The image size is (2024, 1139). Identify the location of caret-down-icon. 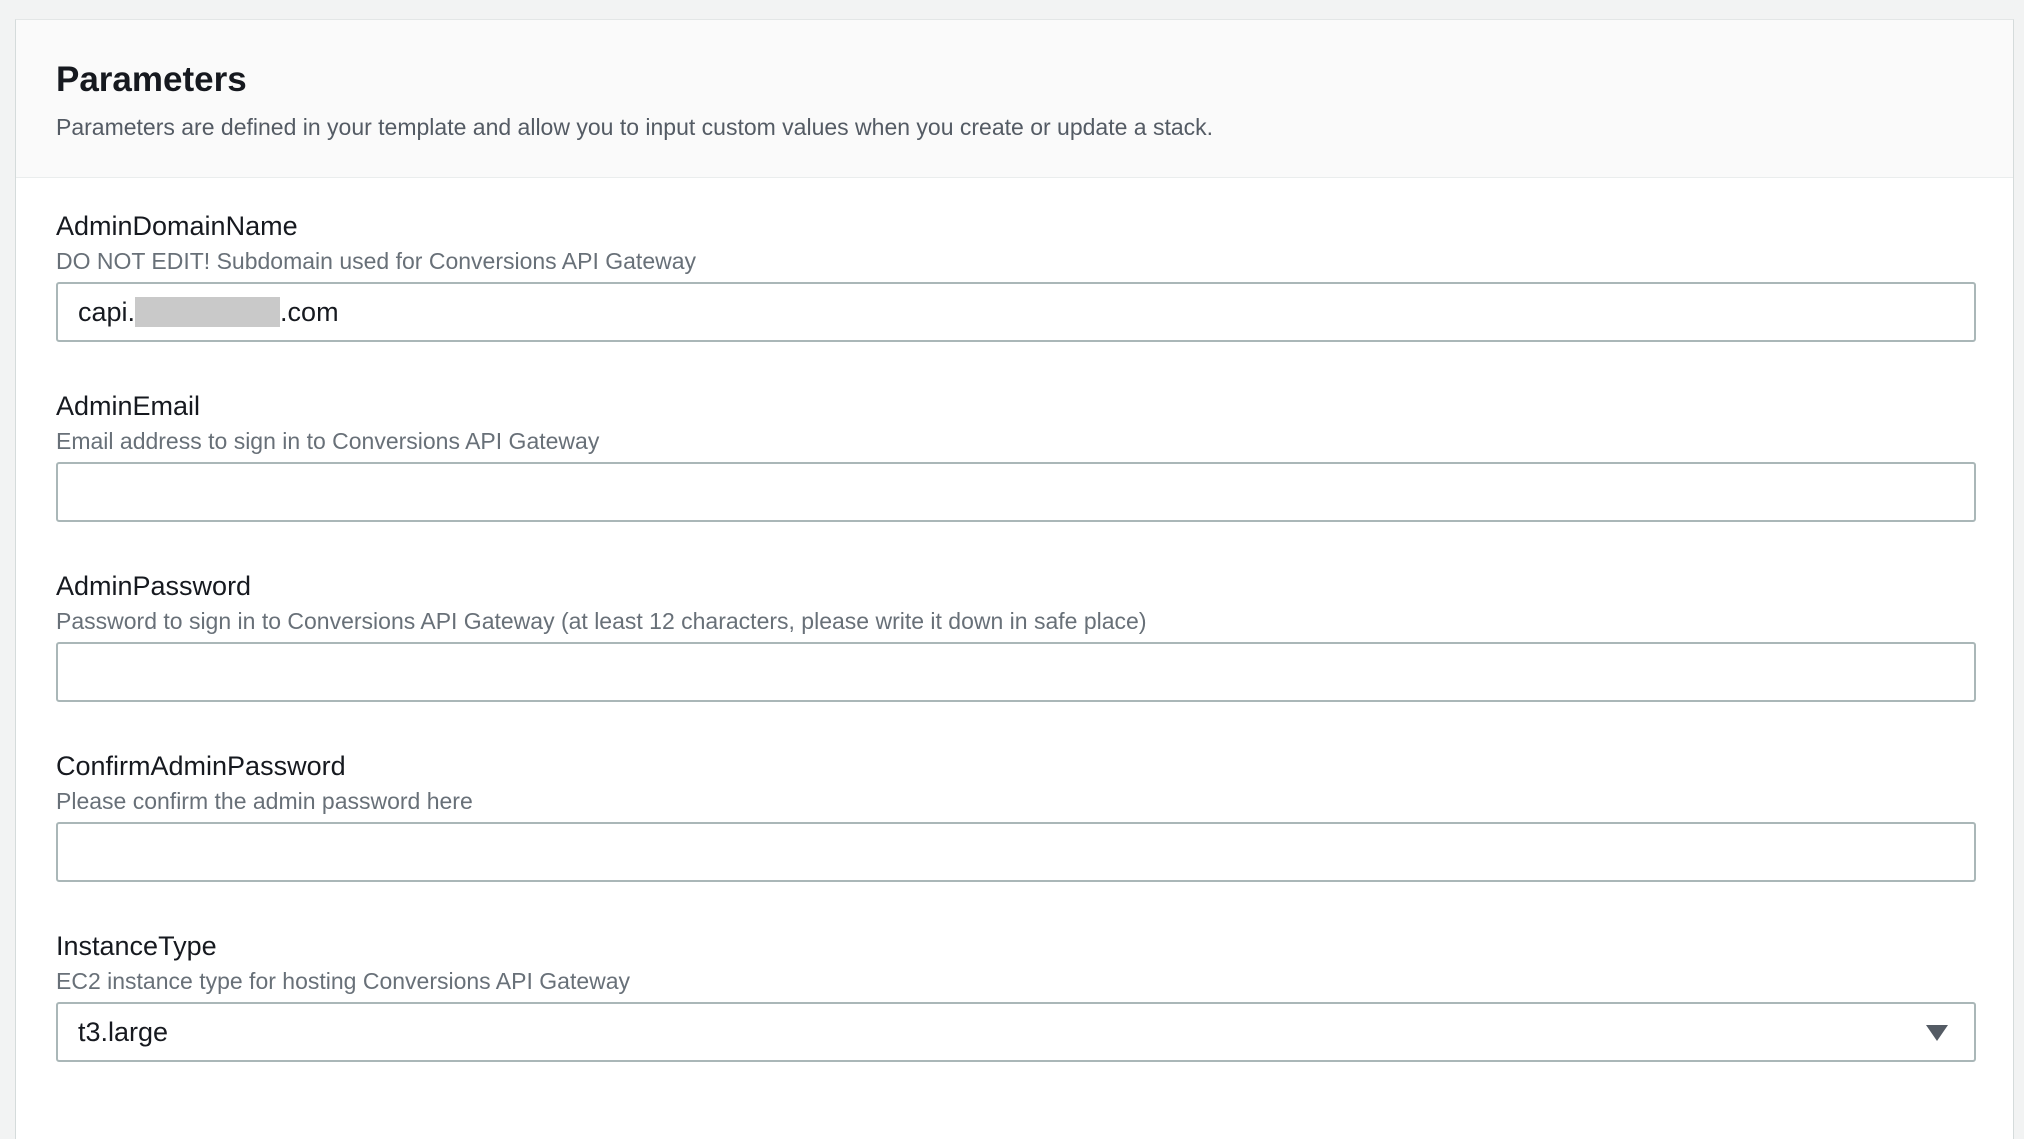
(1937, 1033).